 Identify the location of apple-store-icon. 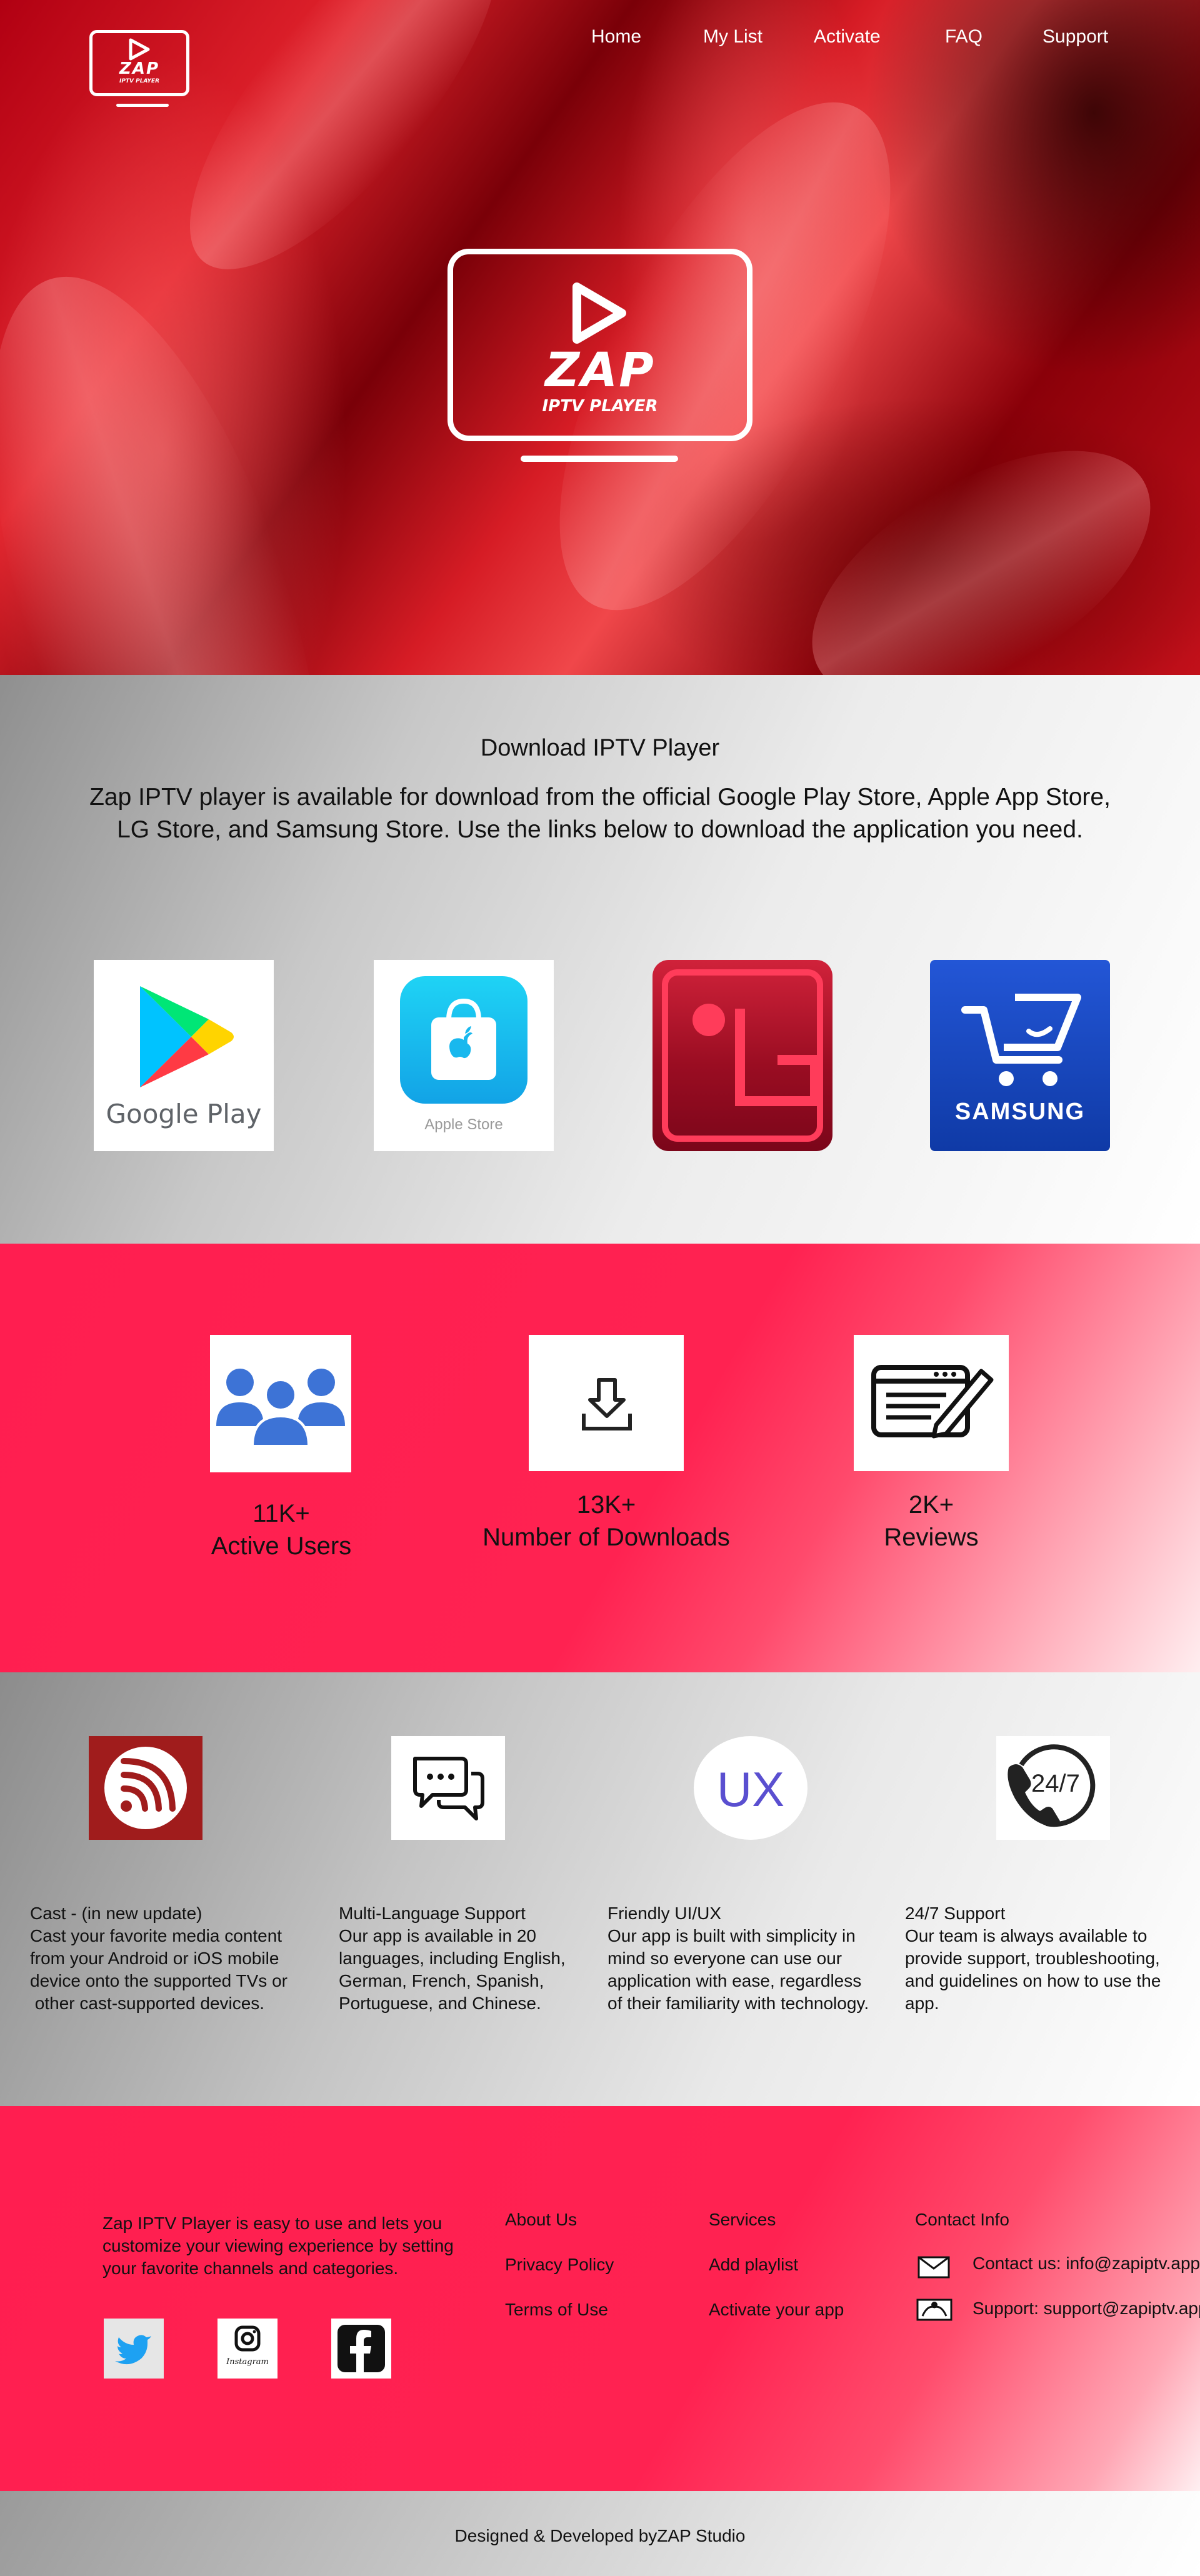
(464, 1040).